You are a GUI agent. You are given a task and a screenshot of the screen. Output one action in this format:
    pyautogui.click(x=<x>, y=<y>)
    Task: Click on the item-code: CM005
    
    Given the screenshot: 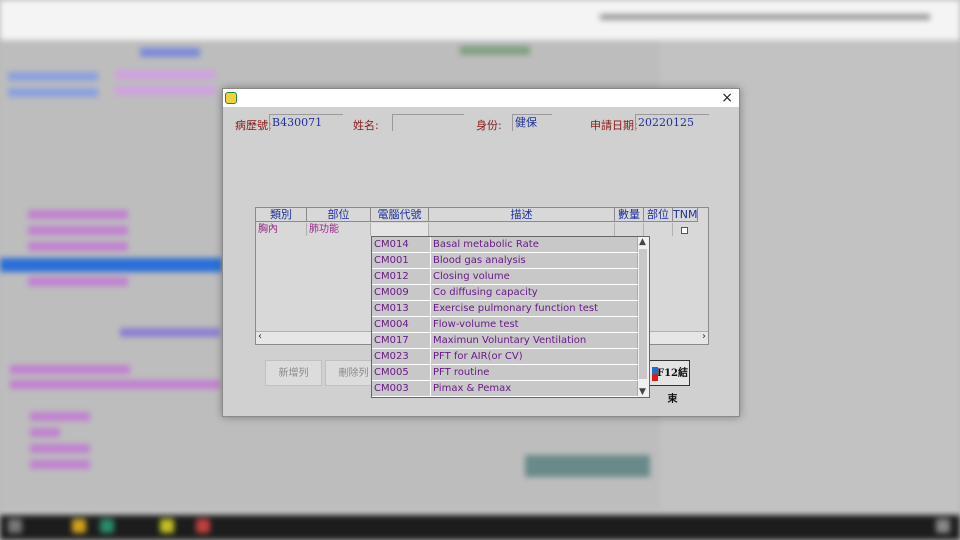 What is the action you would take?
    pyautogui.click(x=391, y=372)
    